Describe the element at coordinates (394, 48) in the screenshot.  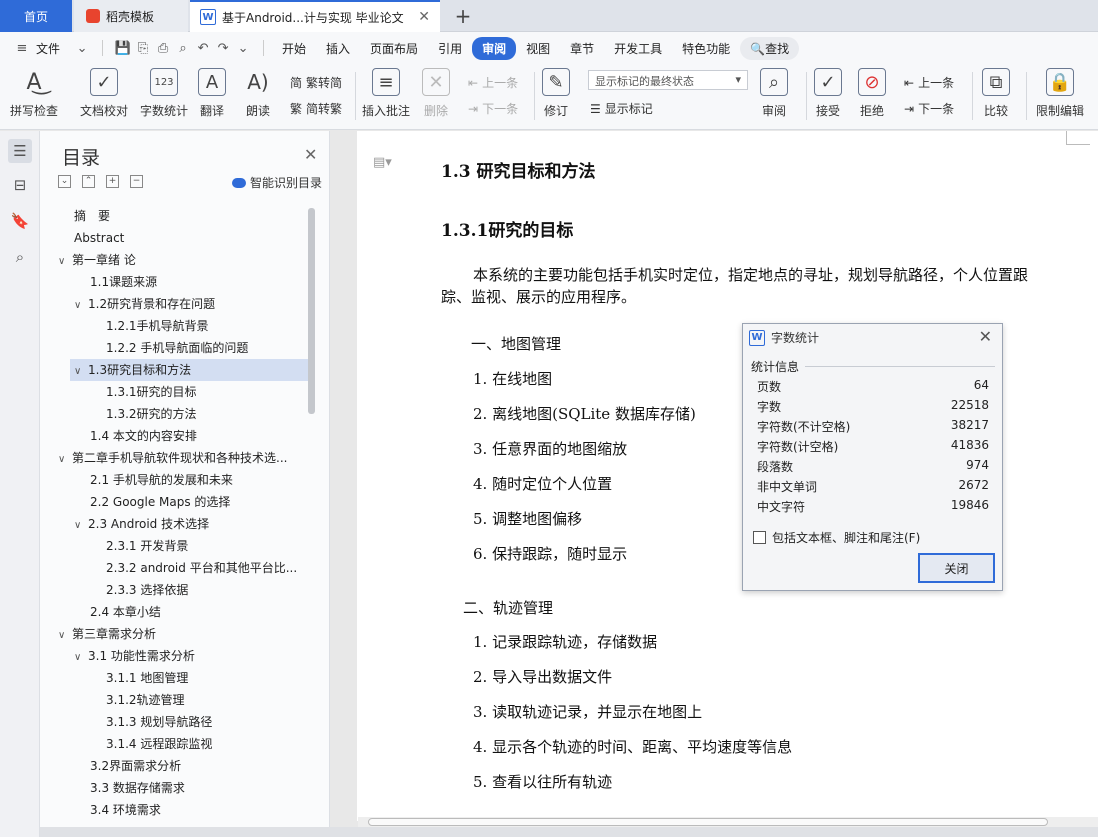
I see `menu-layout: 页面布局` at that location.